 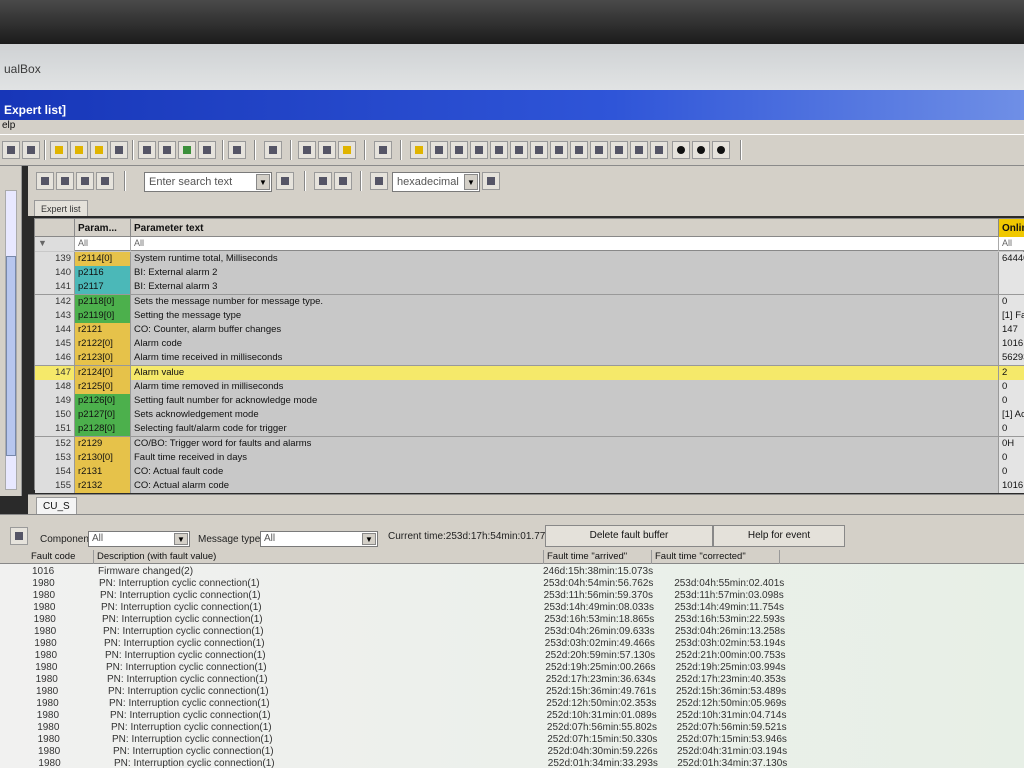 I want to click on export-icon, so click(x=85, y=181).